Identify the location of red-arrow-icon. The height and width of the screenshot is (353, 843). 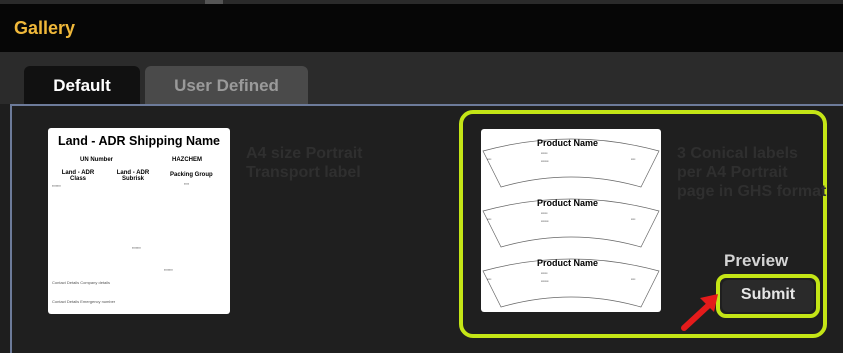
(699, 312).